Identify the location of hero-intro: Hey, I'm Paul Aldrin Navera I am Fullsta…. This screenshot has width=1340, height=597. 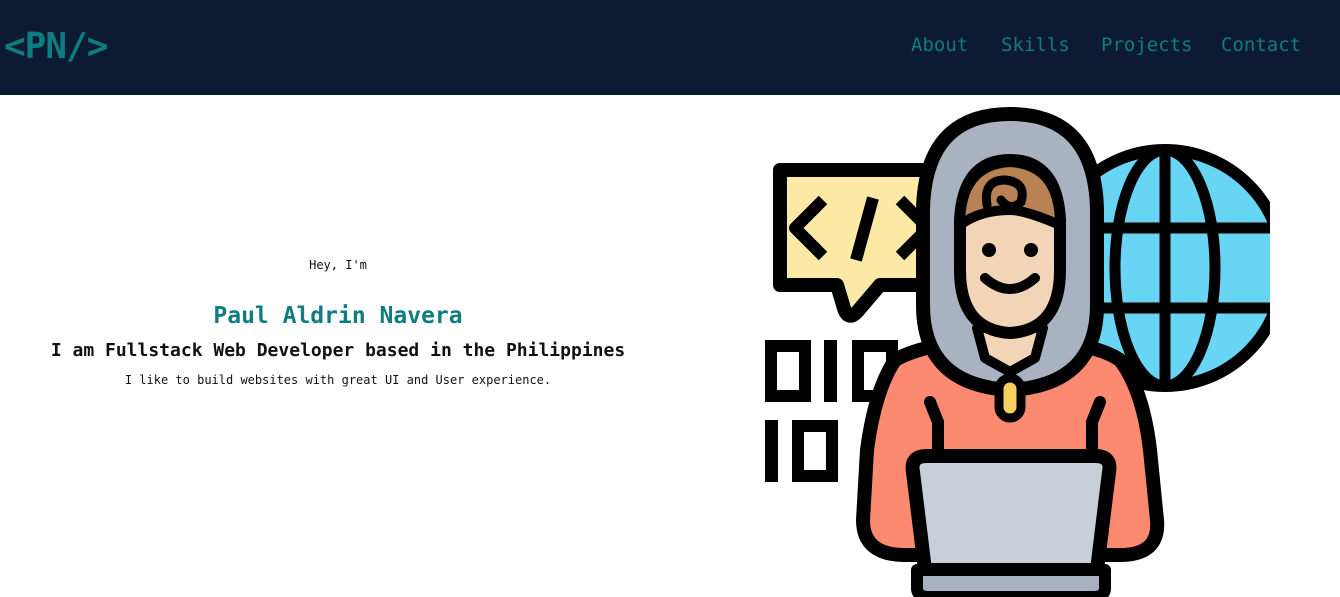
(338, 321).